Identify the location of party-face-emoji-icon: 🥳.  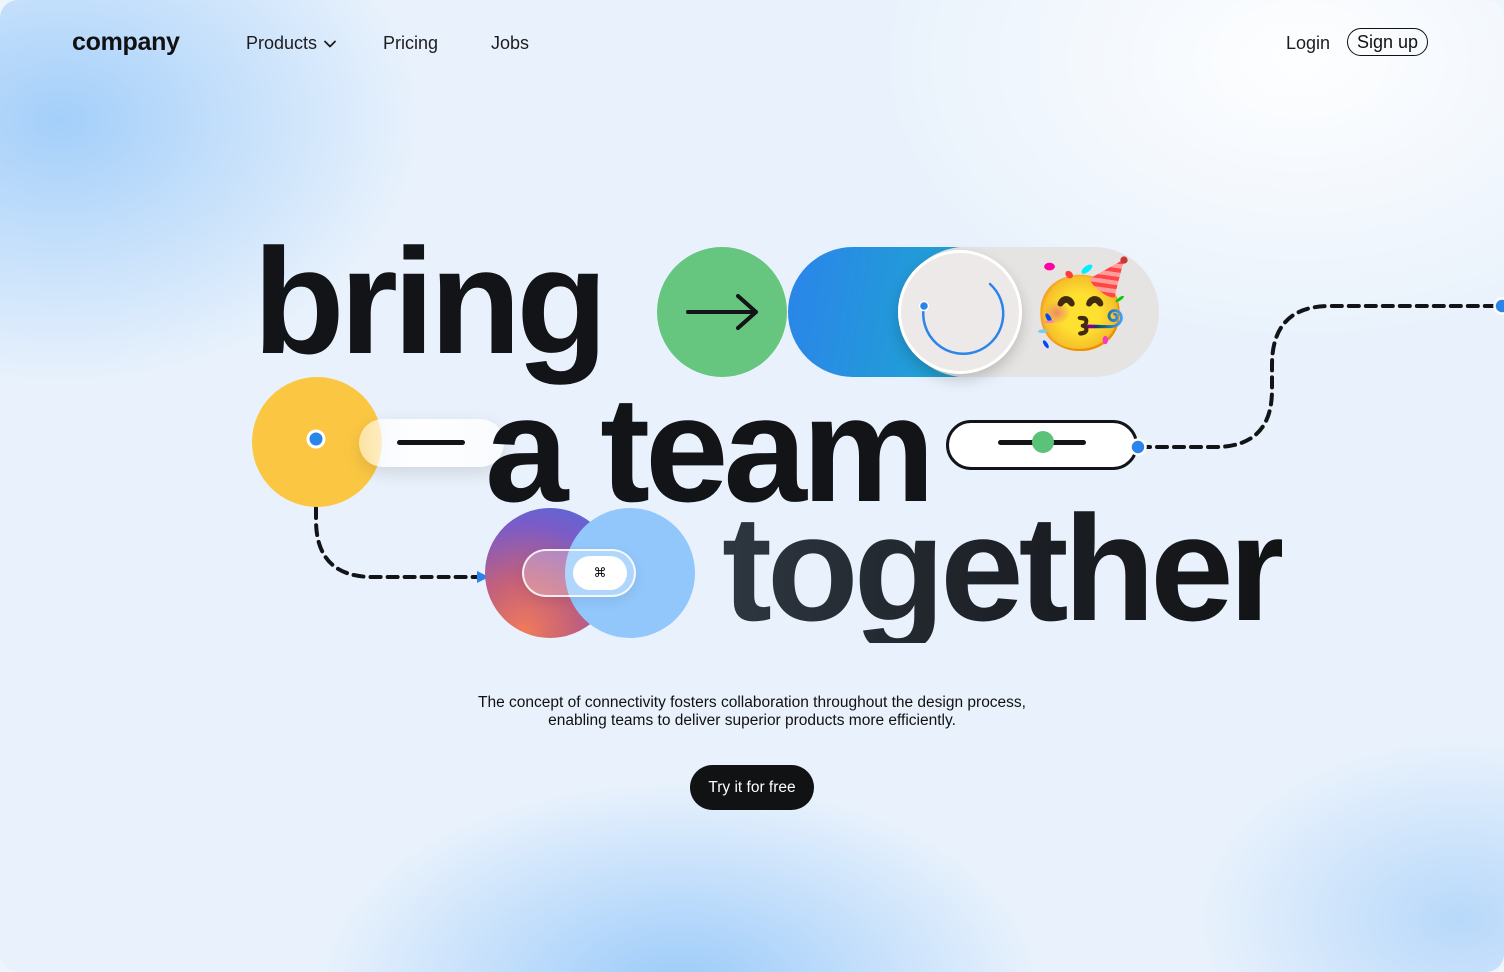
(1080, 304).